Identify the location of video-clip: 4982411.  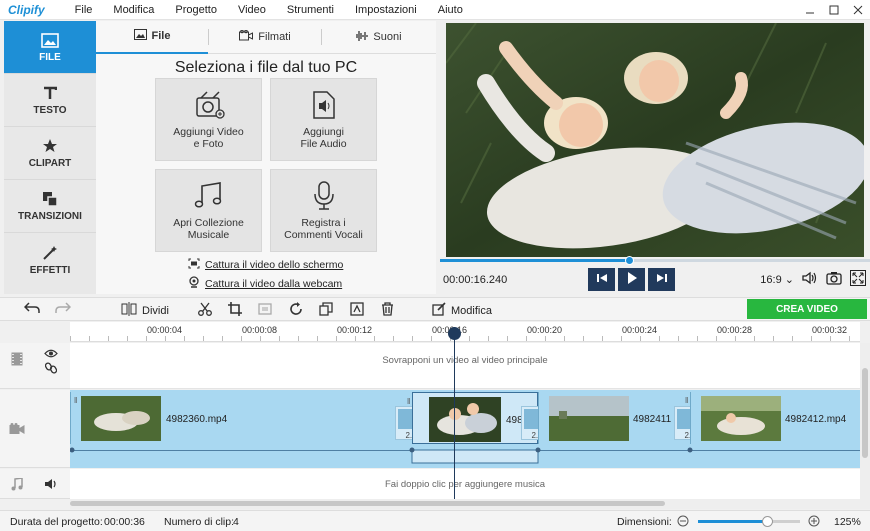
(613, 418).